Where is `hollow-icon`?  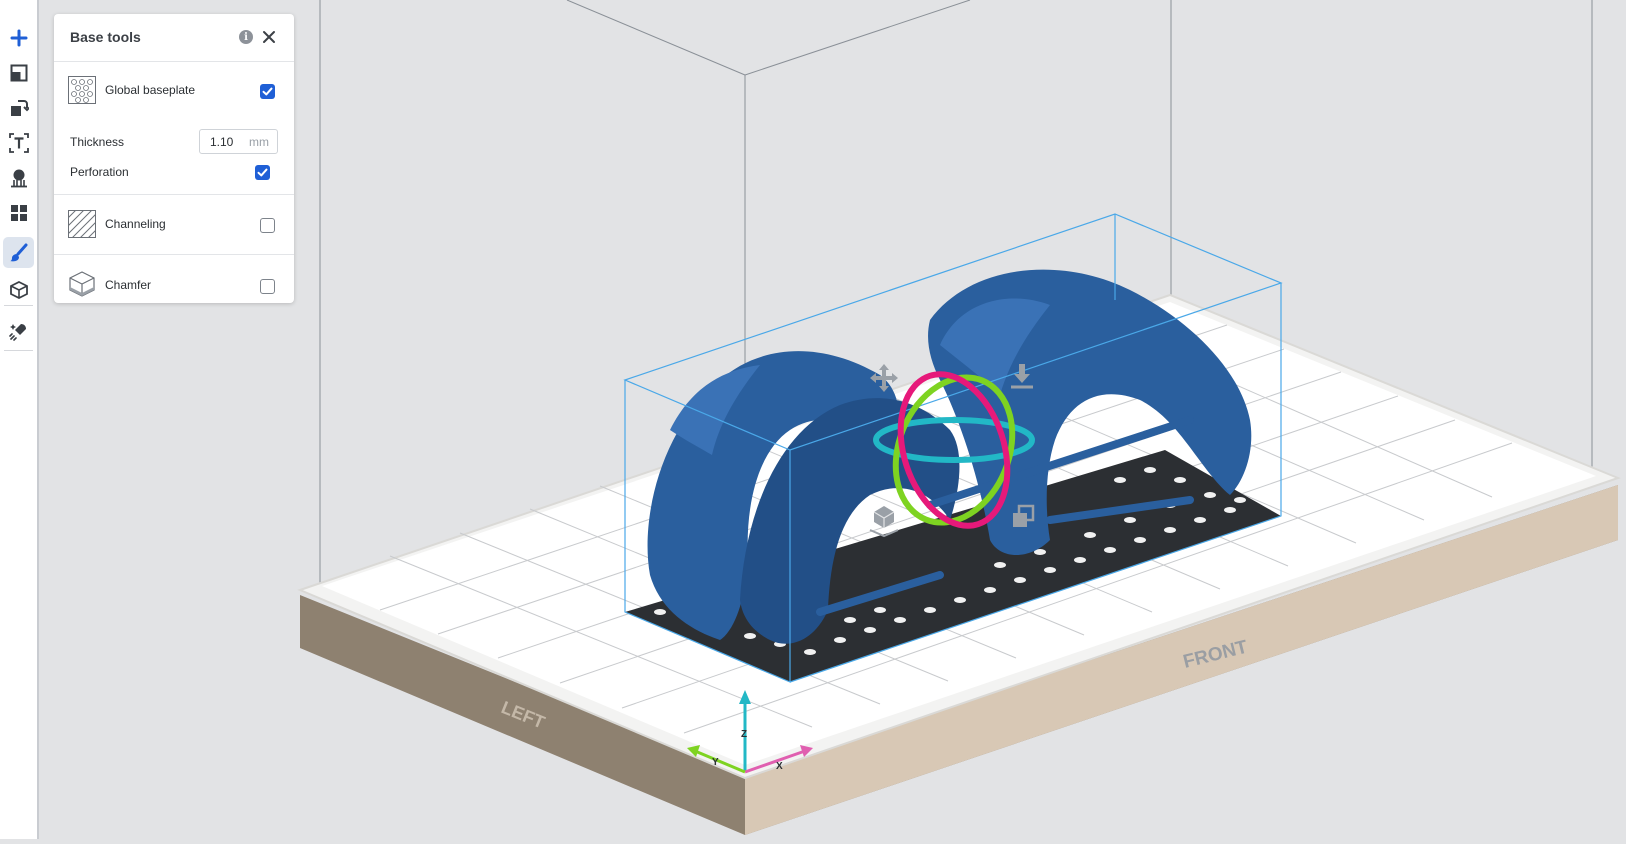 hollow-icon is located at coordinates (18, 289).